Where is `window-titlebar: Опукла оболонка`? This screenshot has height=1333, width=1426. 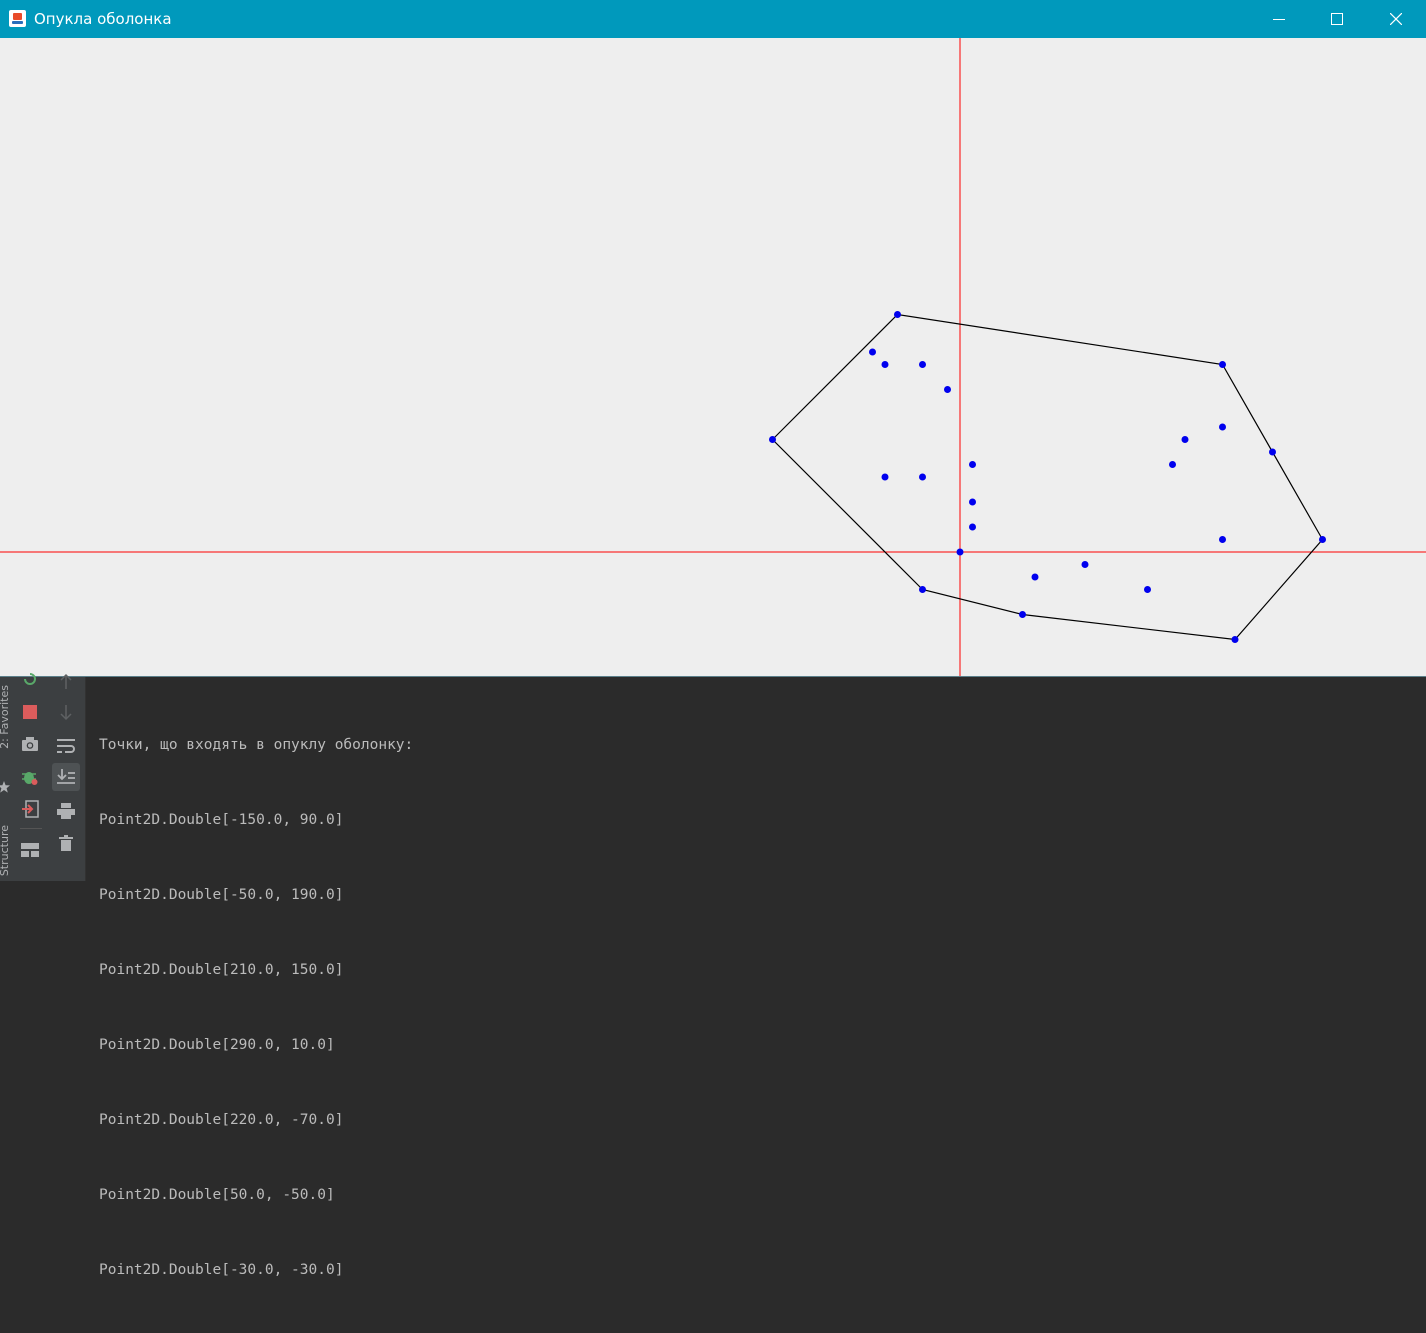 window-titlebar: Опукла оболонка is located at coordinates (713, 19).